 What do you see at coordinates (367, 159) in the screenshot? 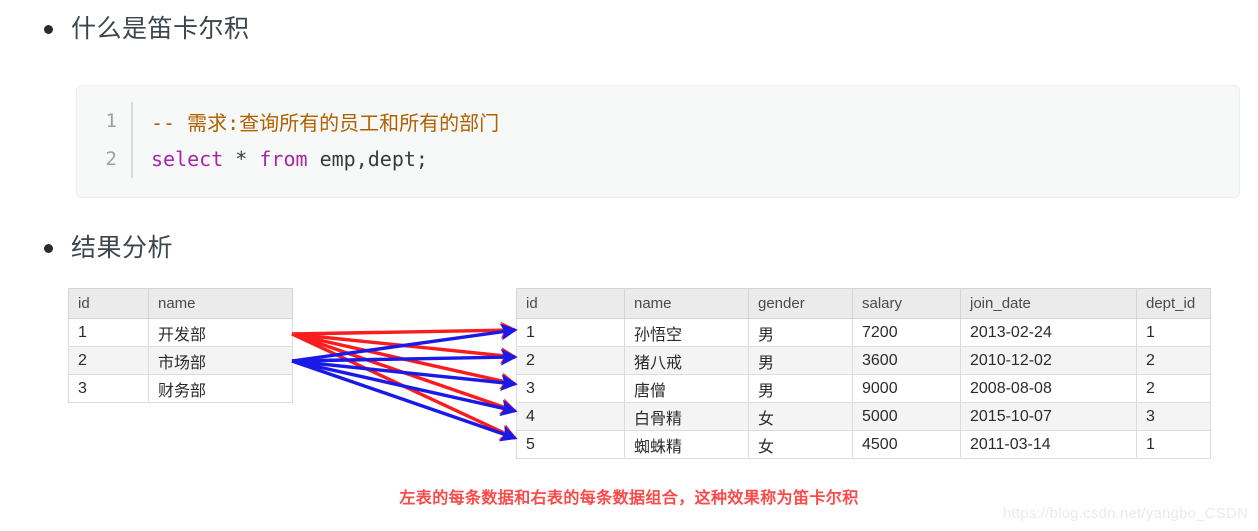
I see `code-token-tables: emp,dept;` at bounding box center [367, 159].